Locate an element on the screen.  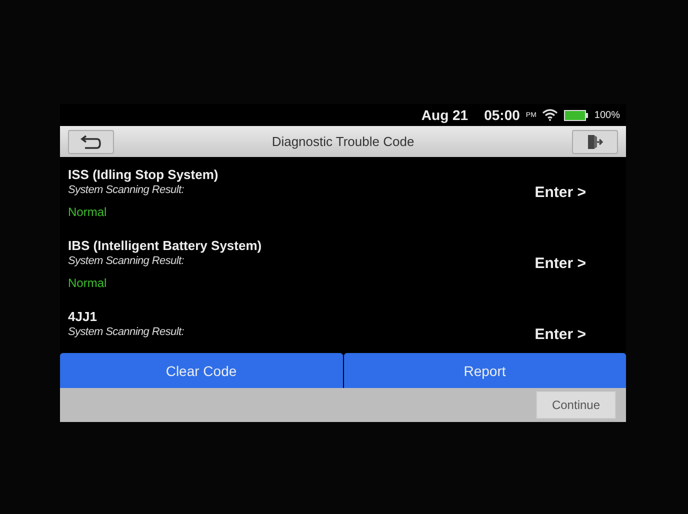
date-text: Aug 21 is located at coordinates (444, 115).